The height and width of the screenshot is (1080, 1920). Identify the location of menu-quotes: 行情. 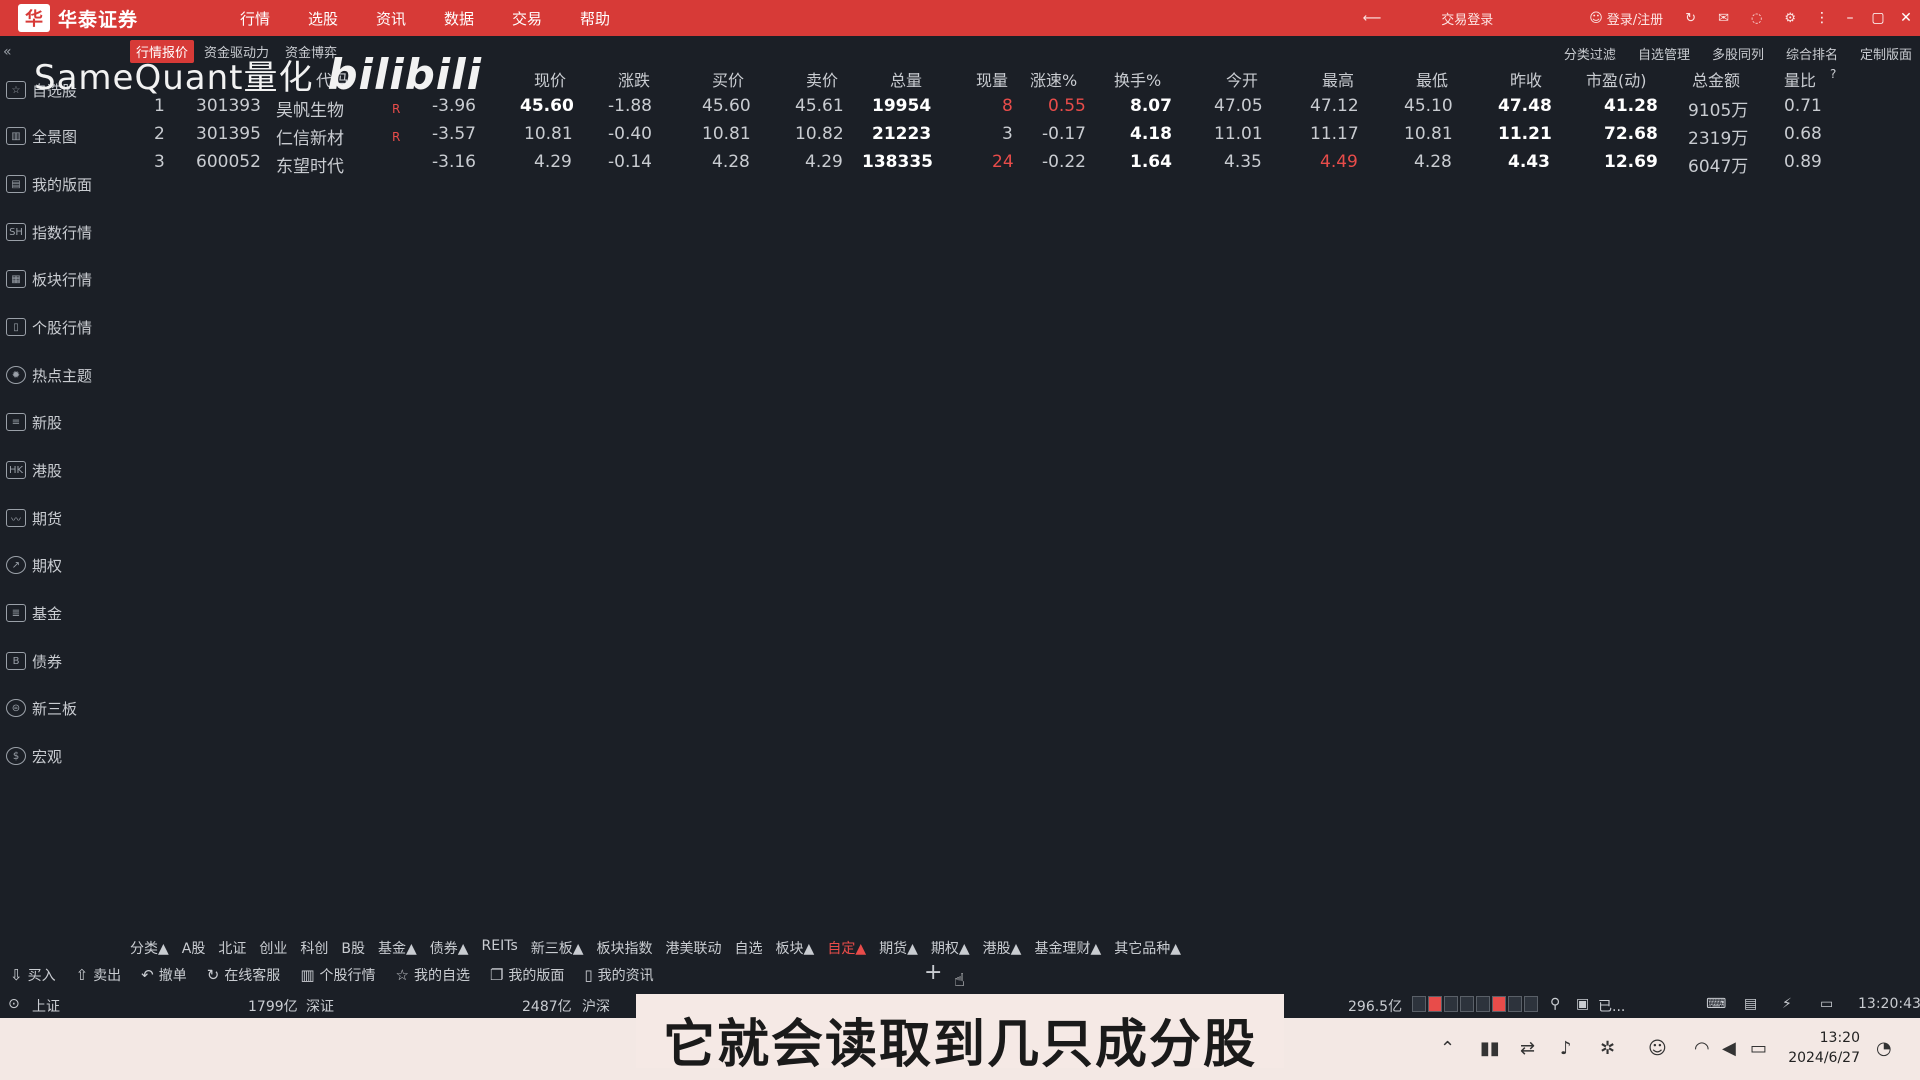
(274, 18).